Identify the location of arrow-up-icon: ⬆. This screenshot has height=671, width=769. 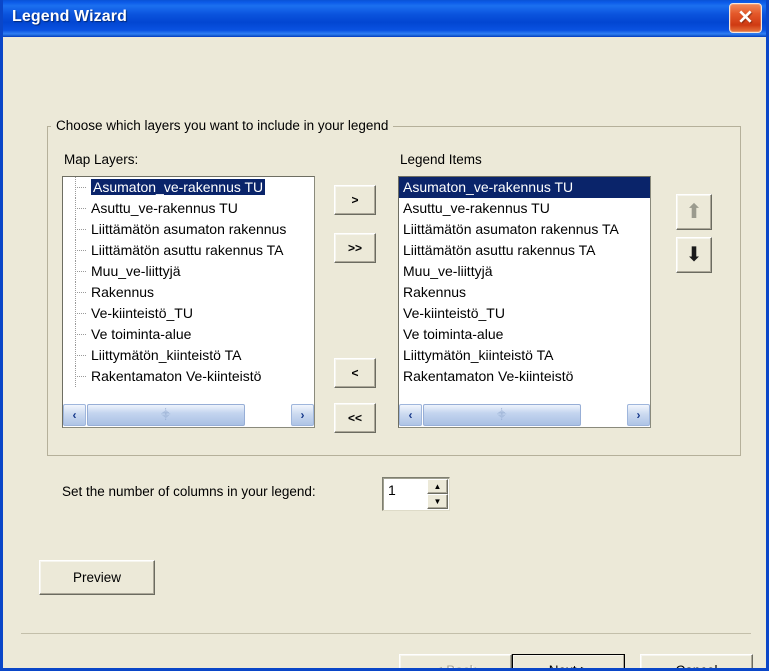
(694, 212).